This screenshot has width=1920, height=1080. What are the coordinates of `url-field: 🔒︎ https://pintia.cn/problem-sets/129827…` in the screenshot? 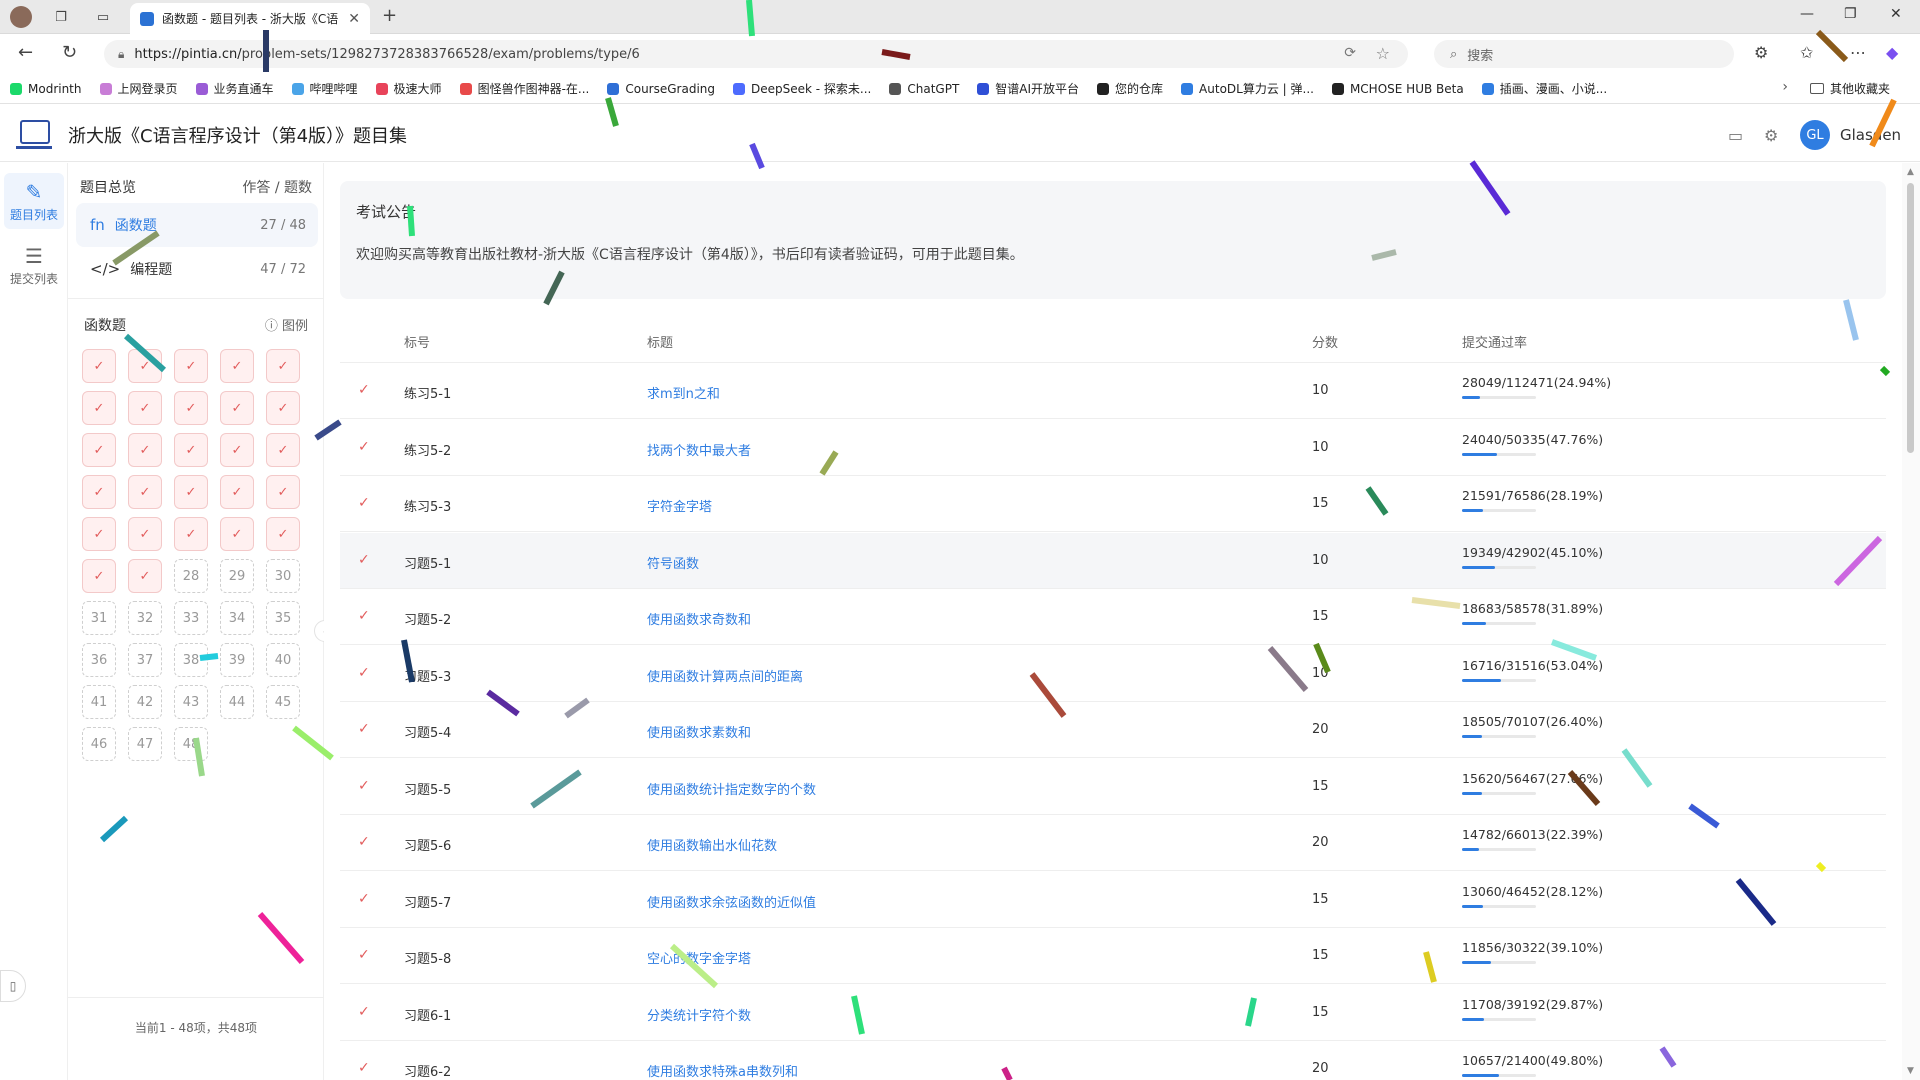 It's located at (756, 54).